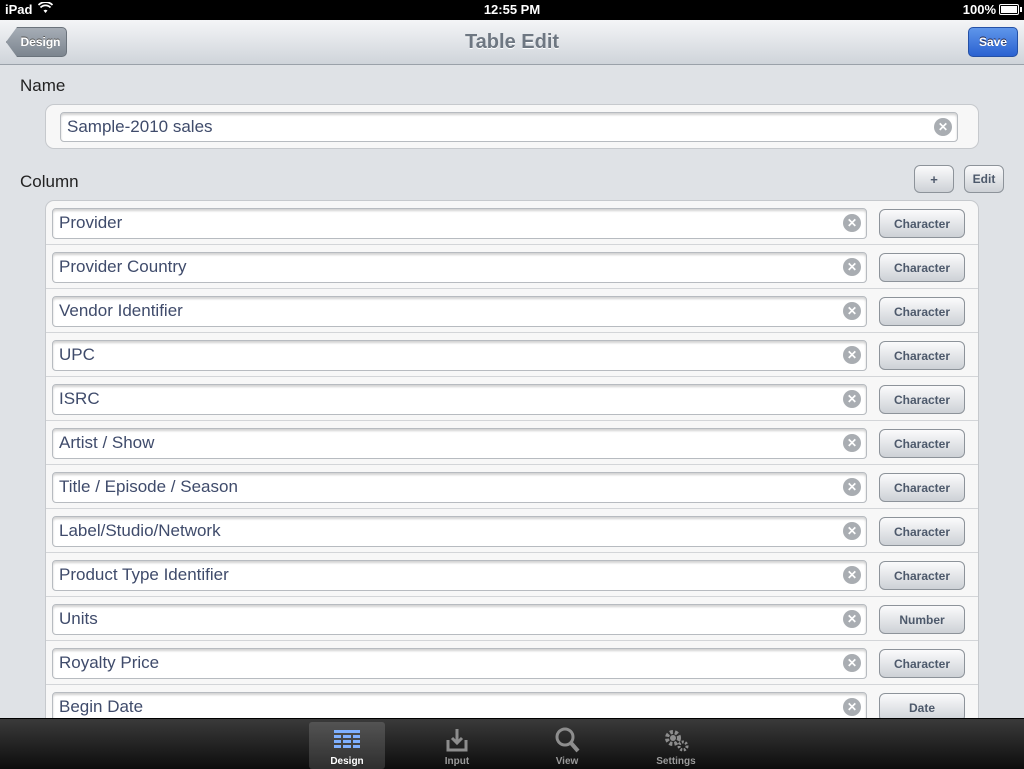  Describe the element at coordinates (934, 179) in the screenshot. I see `add-column-button: +` at that location.